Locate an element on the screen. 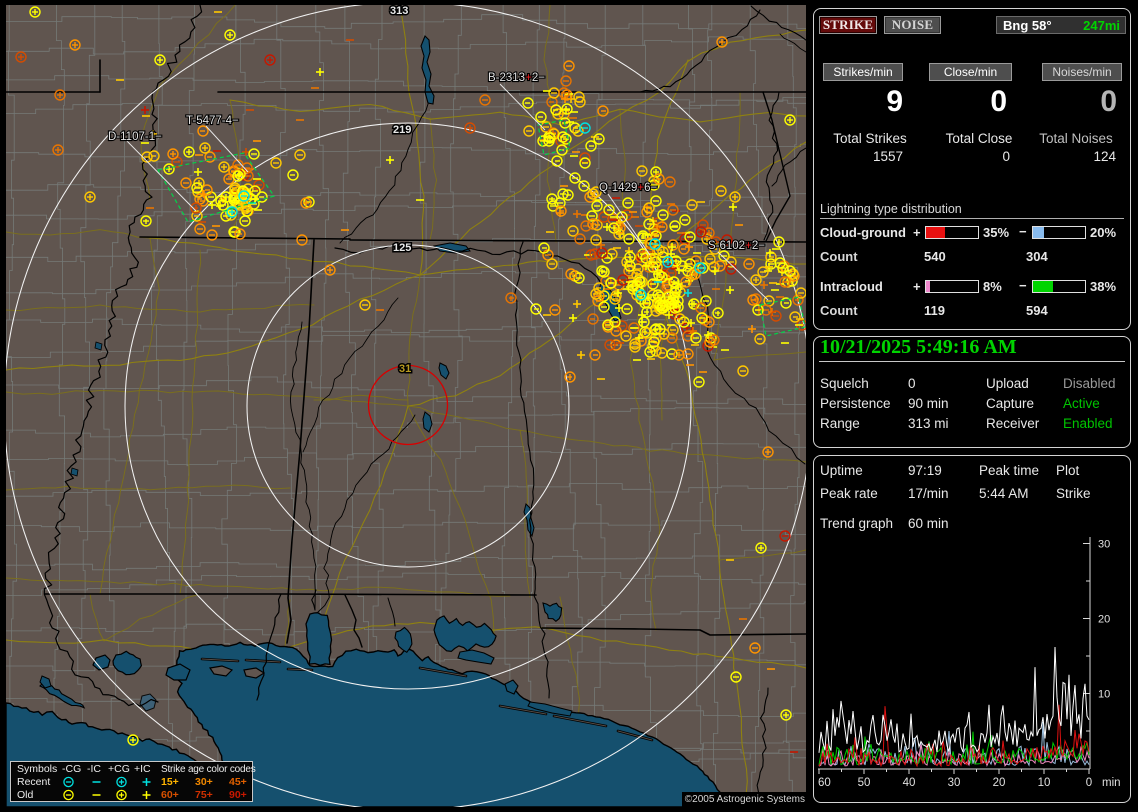 The width and height of the screenshot is (1138, 812). svg-text: 60 is located at coordinates (824, 783).